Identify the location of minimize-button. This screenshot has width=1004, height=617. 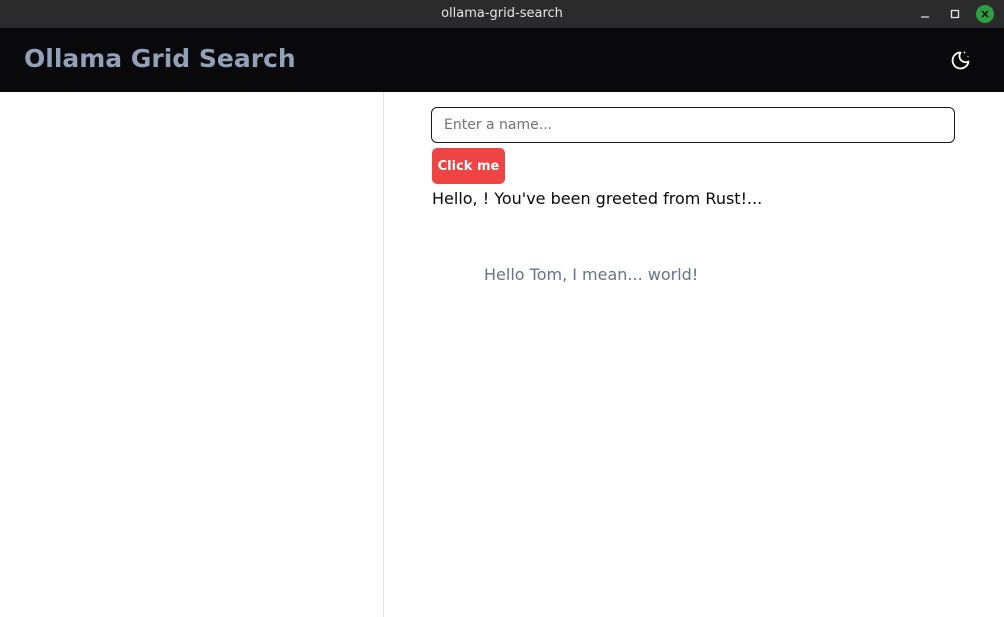
(925, 14).